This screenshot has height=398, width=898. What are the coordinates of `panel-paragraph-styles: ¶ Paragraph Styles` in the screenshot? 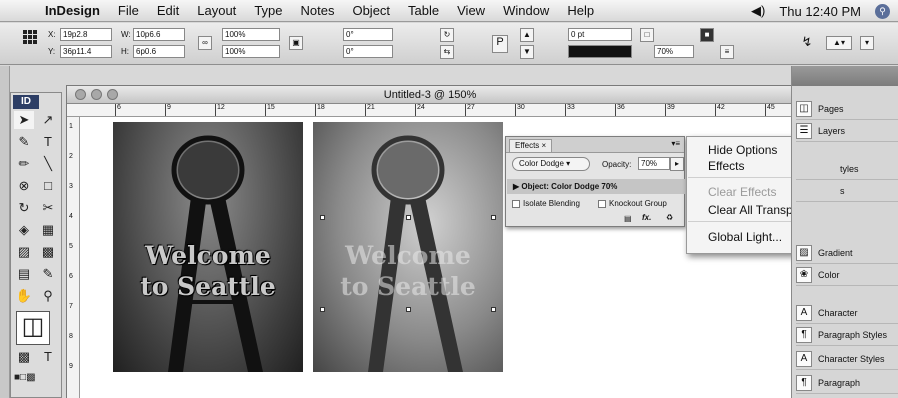 It's located at (847, 335).